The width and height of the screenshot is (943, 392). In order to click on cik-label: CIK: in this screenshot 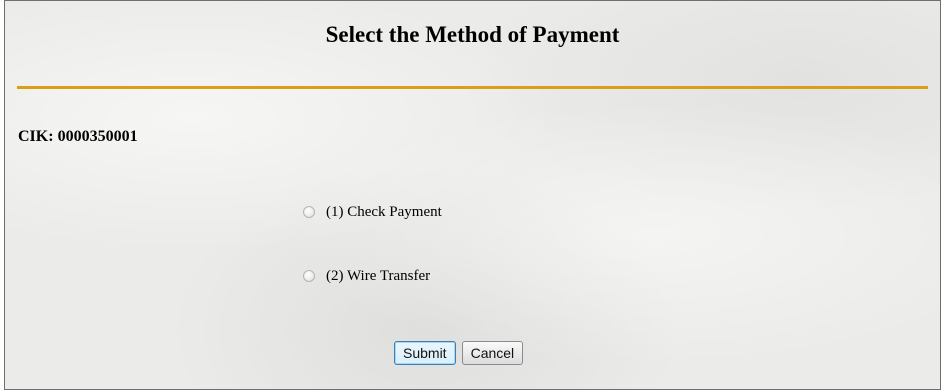, I will do `click(36, 136)`.